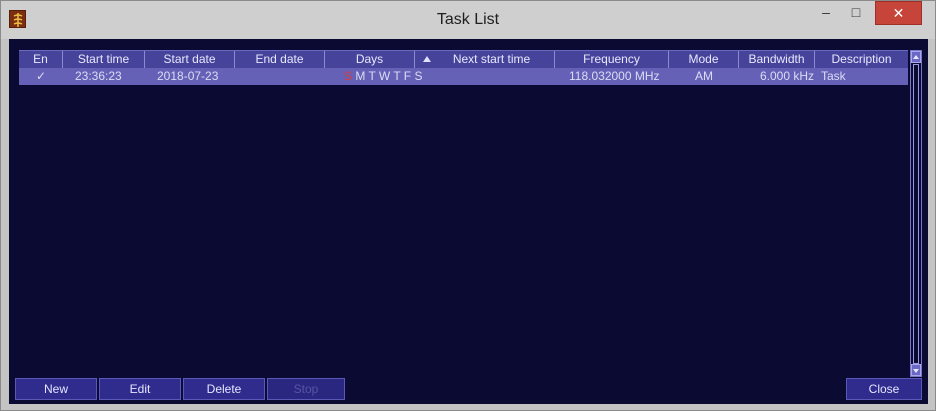  I want to click on minimize-icon: –, so click(826, 12).